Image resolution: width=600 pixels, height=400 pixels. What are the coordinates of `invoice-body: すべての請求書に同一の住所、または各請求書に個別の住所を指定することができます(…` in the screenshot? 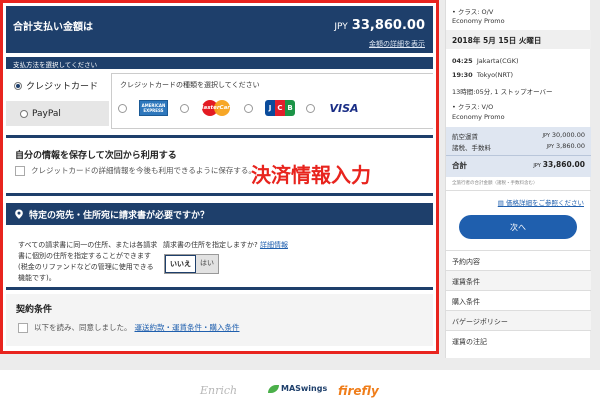 It's located at (219, 255).